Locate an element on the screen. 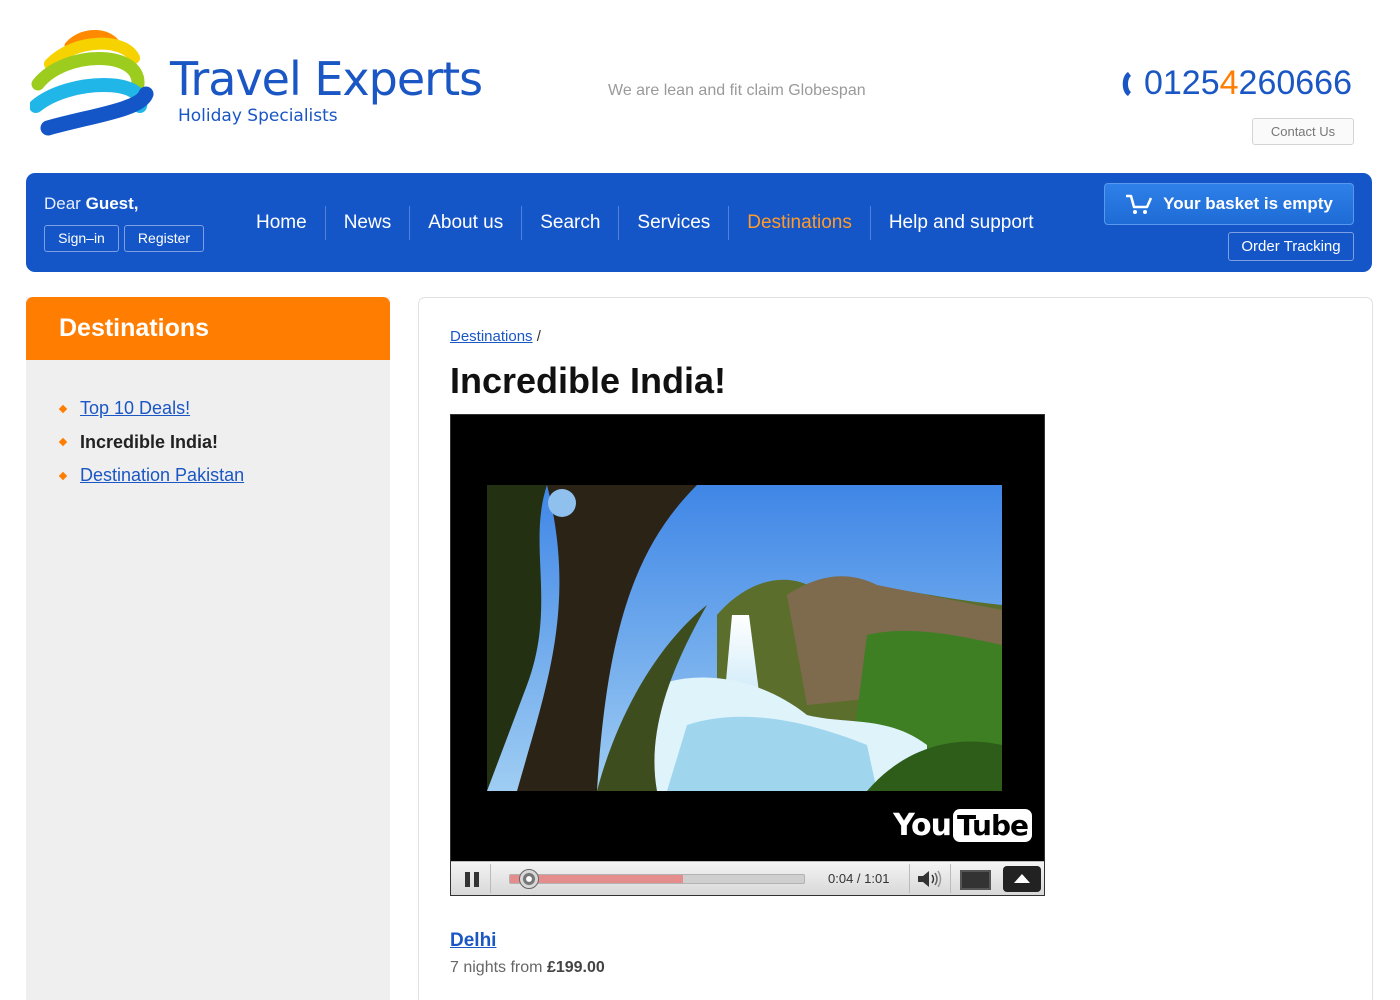  youtube-logo-you: You is located at coordinates (922, 825).